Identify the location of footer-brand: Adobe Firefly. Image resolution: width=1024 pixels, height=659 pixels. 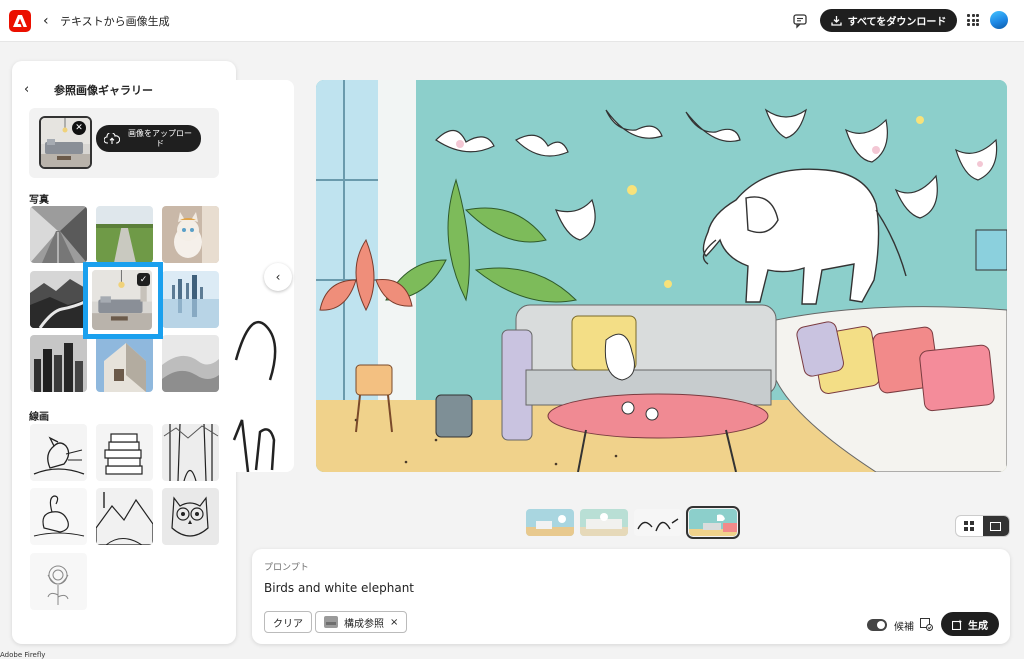
(23, 655).